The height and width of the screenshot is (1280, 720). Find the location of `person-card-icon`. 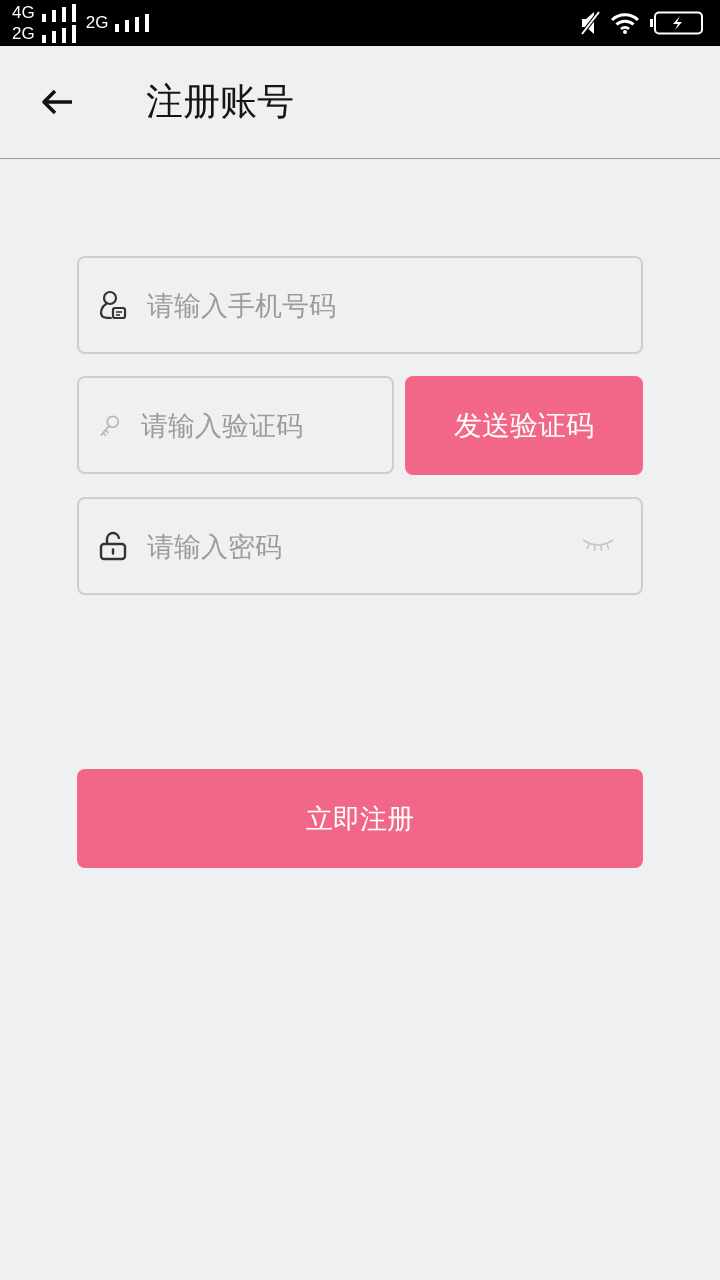

person-card-icon is located at coordinates (113, 305).